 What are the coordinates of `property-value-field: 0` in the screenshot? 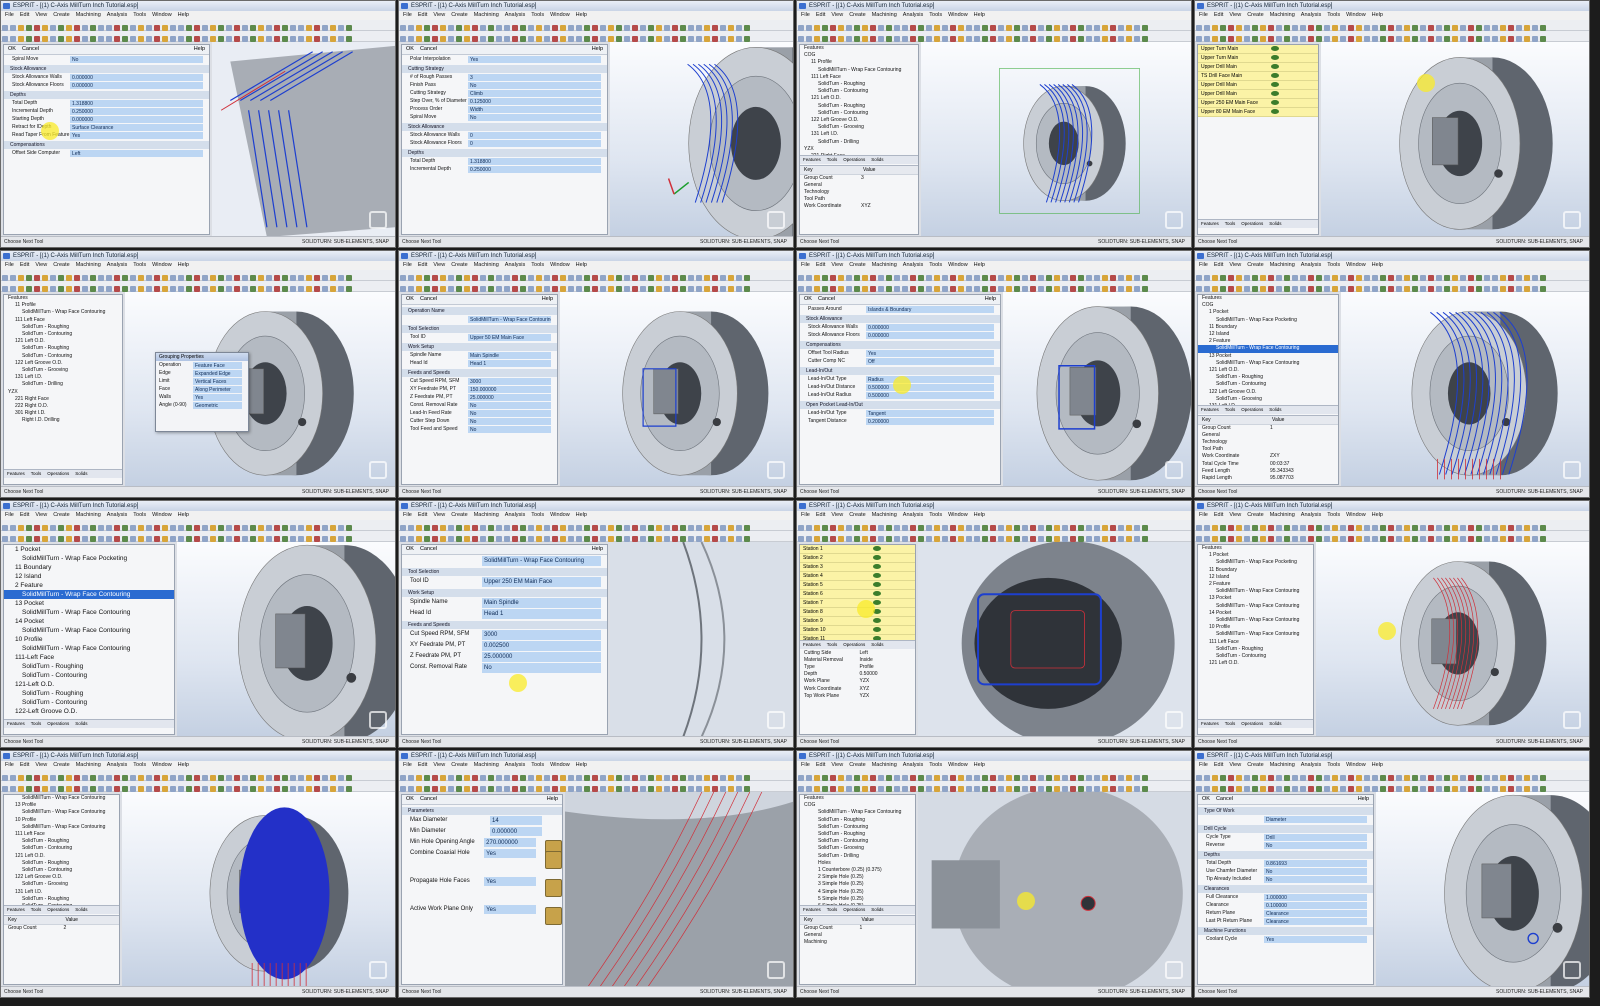 It's located at (534, 135).